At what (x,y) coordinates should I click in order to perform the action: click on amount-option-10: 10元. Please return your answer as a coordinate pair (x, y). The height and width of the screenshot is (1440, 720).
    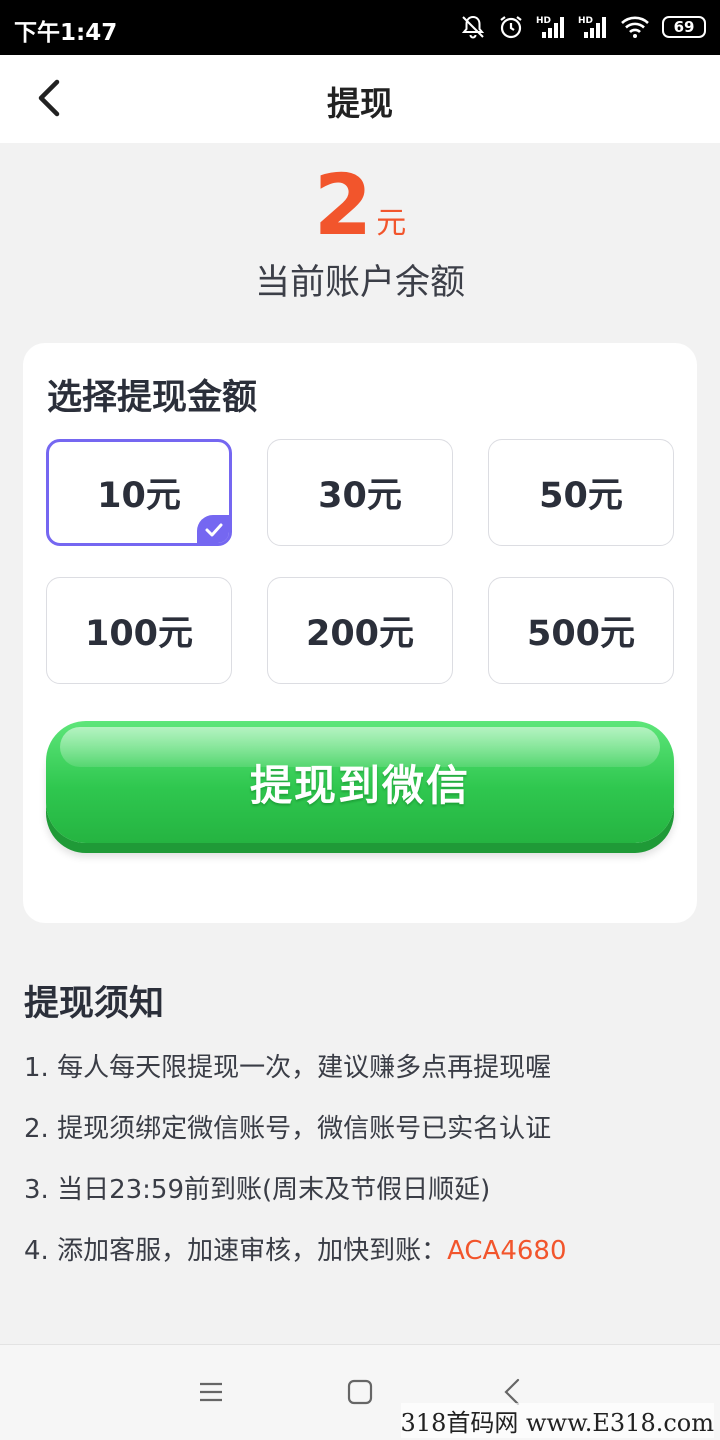
    Looking at the image, I should click on (139, 492).